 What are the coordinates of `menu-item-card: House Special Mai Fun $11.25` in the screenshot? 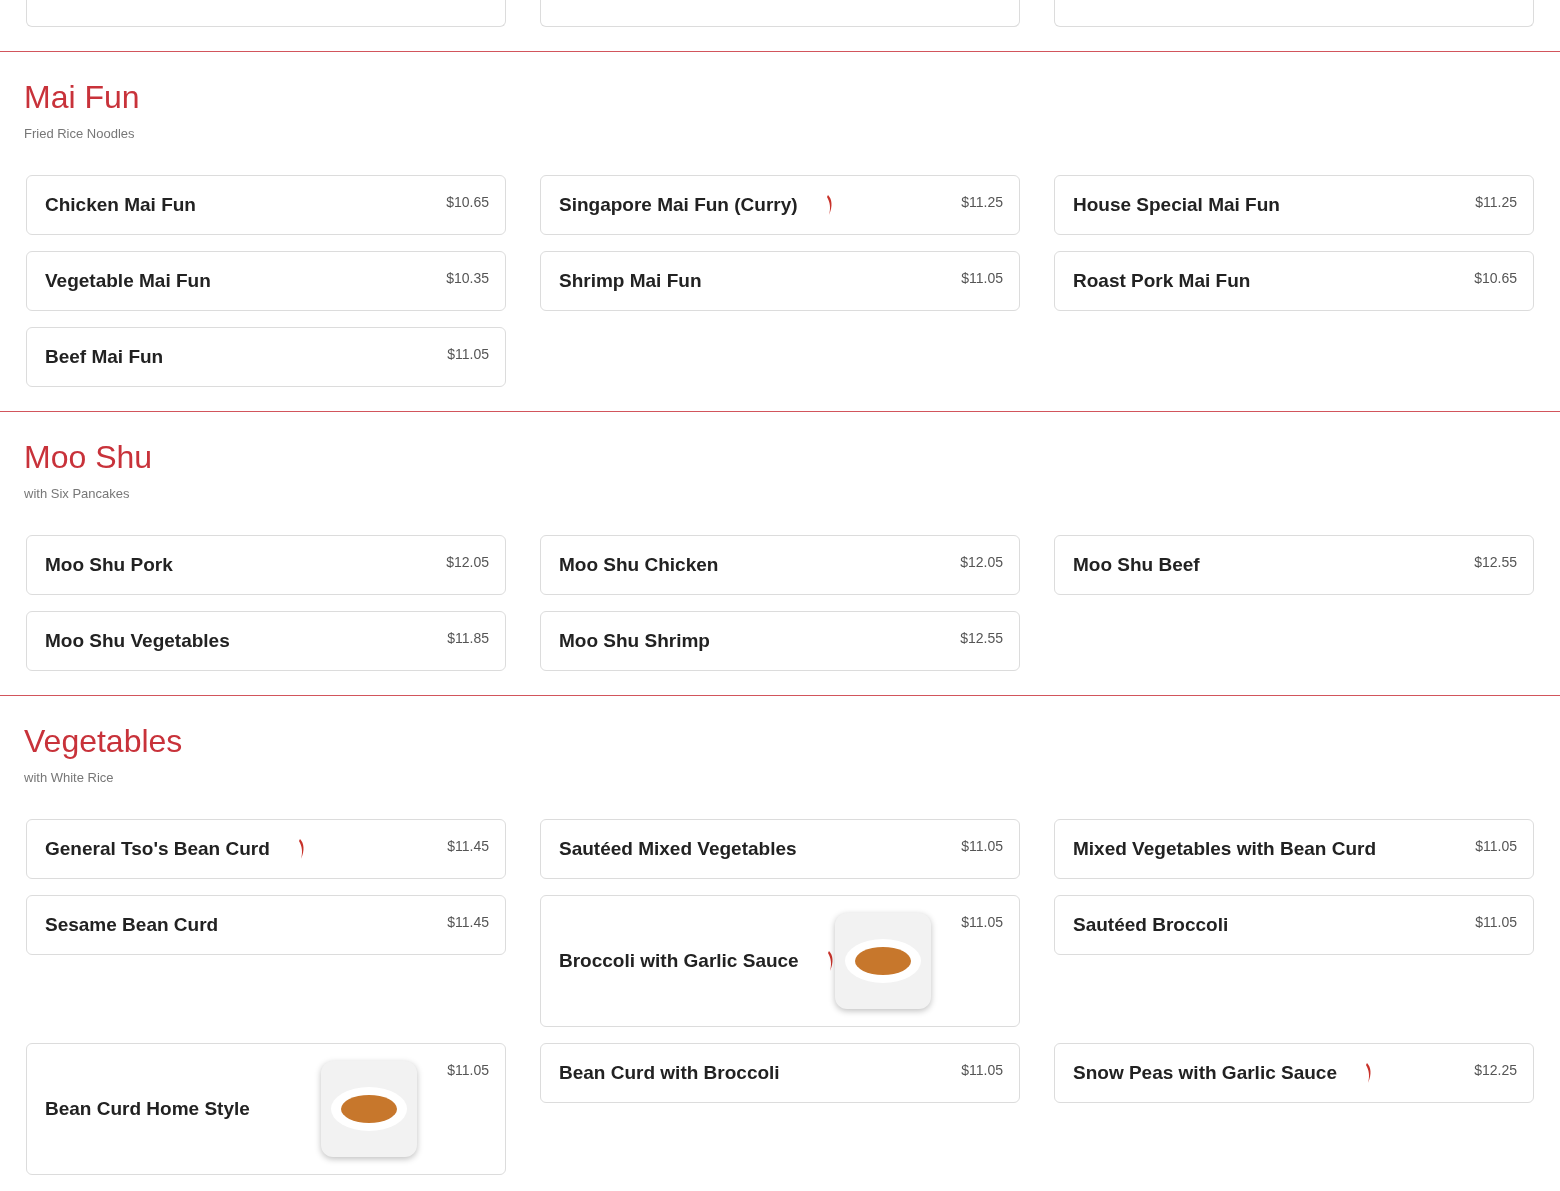 It's located at (1294, 205).